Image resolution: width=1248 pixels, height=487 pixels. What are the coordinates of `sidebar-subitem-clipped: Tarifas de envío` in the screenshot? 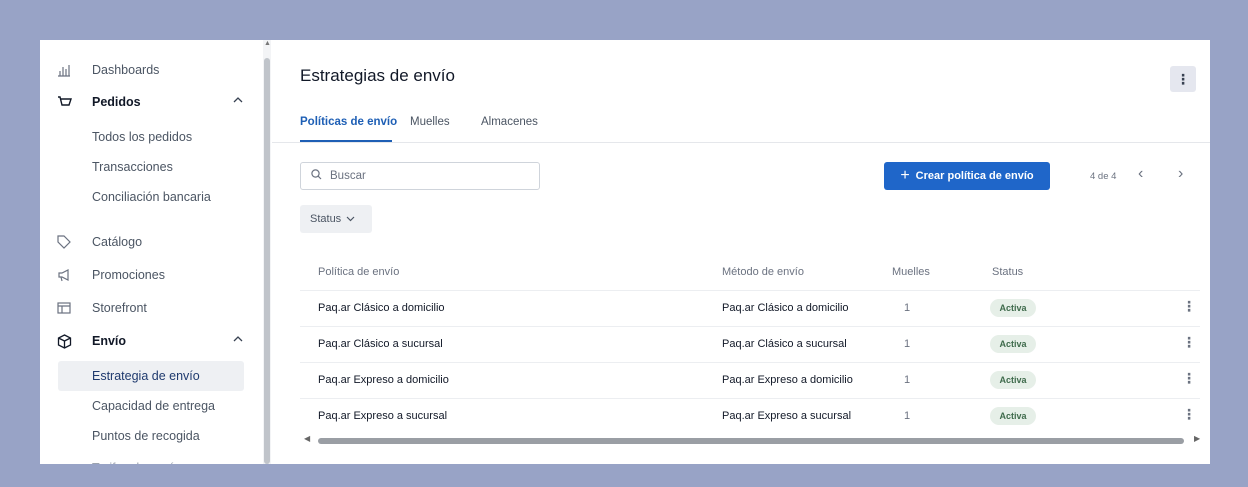 It's located at (151, 457).